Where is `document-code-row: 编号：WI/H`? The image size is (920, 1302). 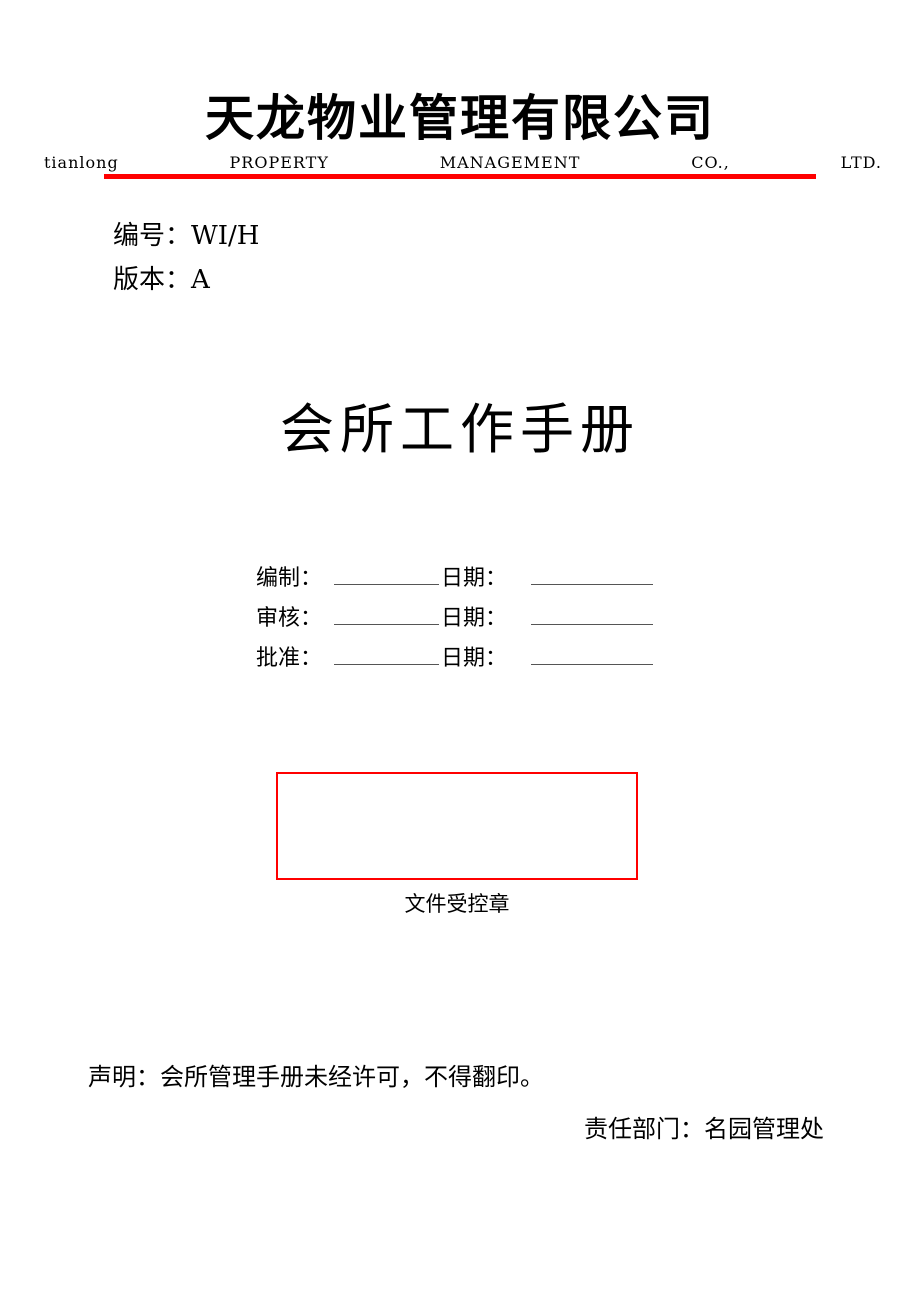
document-code-row: 编号：WI/H is located at coordinates (186, 236).